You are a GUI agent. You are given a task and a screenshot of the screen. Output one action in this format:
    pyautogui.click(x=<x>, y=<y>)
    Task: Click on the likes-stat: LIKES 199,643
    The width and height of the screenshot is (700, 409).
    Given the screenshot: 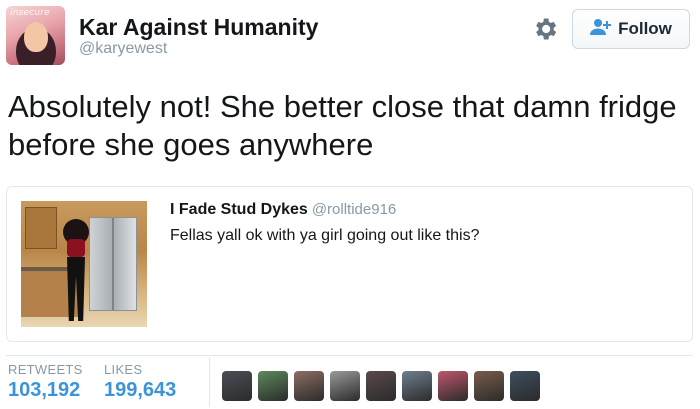 What is the action you would take?
    pyautogui.click(x=140, y=382)
    